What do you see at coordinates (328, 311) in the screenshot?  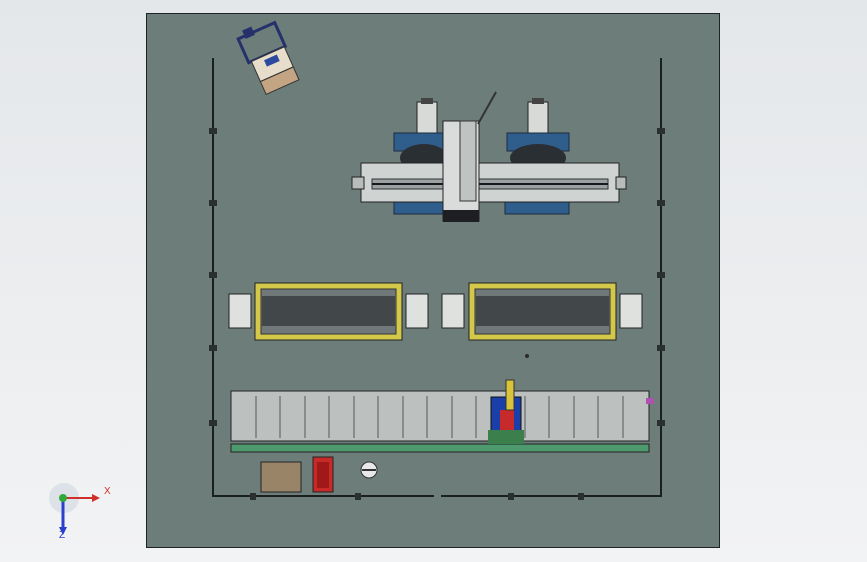 I see `left-conveyor` at bounding box center [328, 311].